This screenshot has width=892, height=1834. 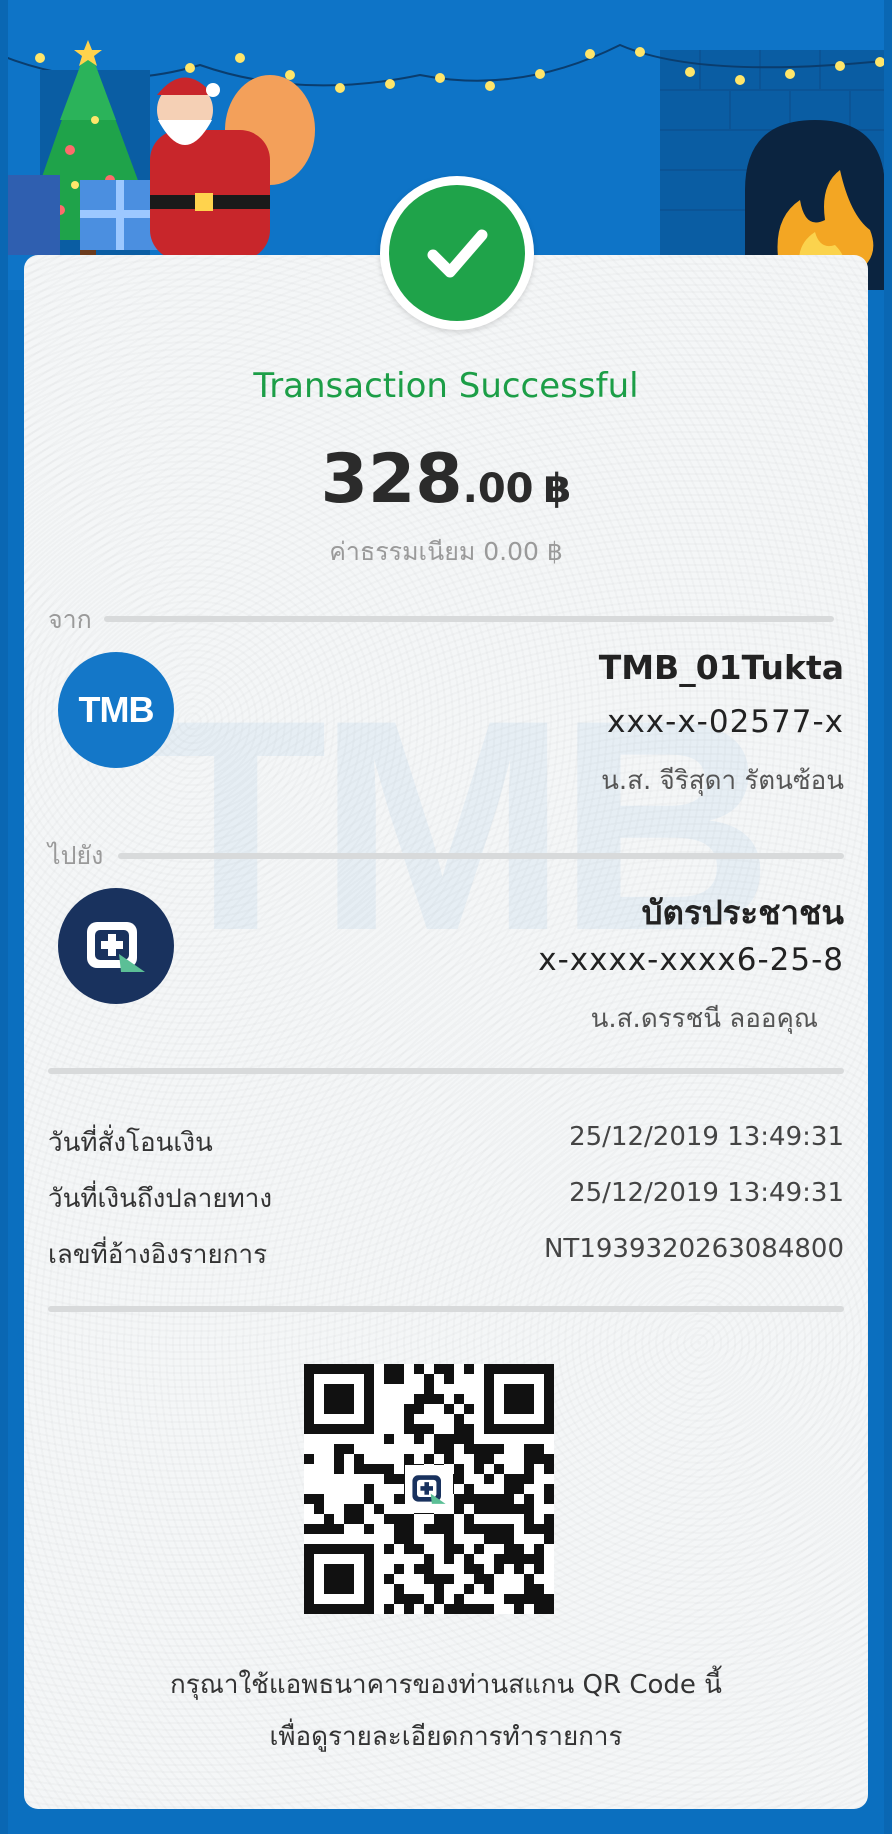 I want to click on left-frame, so click(x=4, y=917).